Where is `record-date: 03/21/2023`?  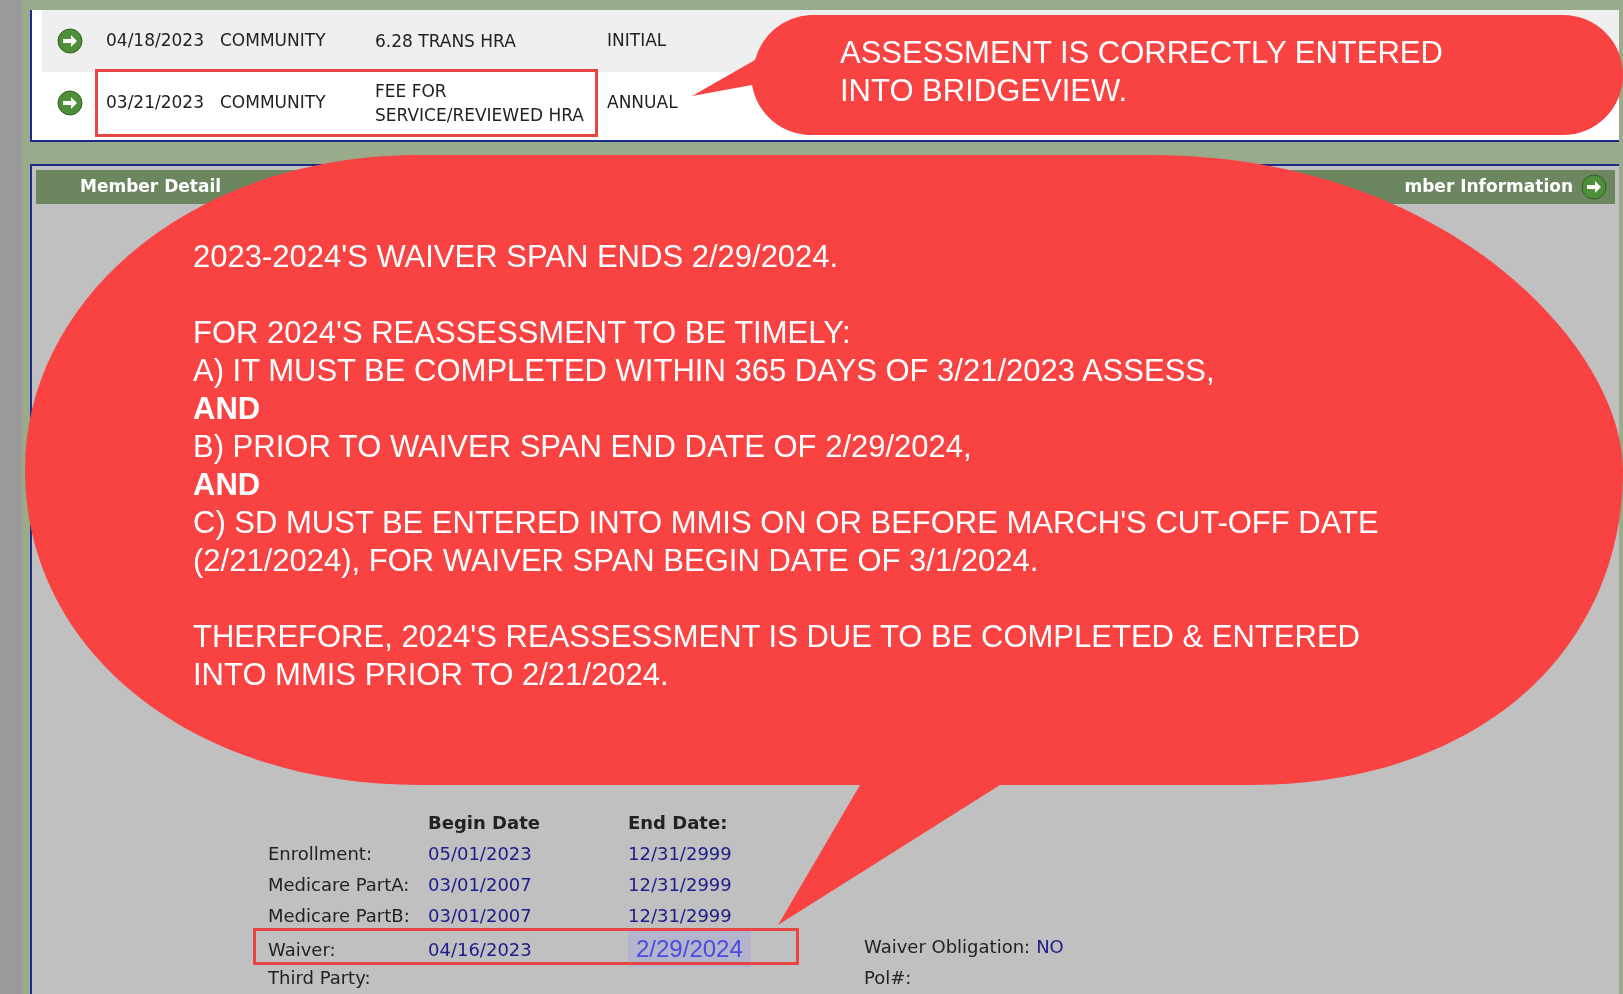 record-date: 03/21/2023 is located at coordinates (155, 103).